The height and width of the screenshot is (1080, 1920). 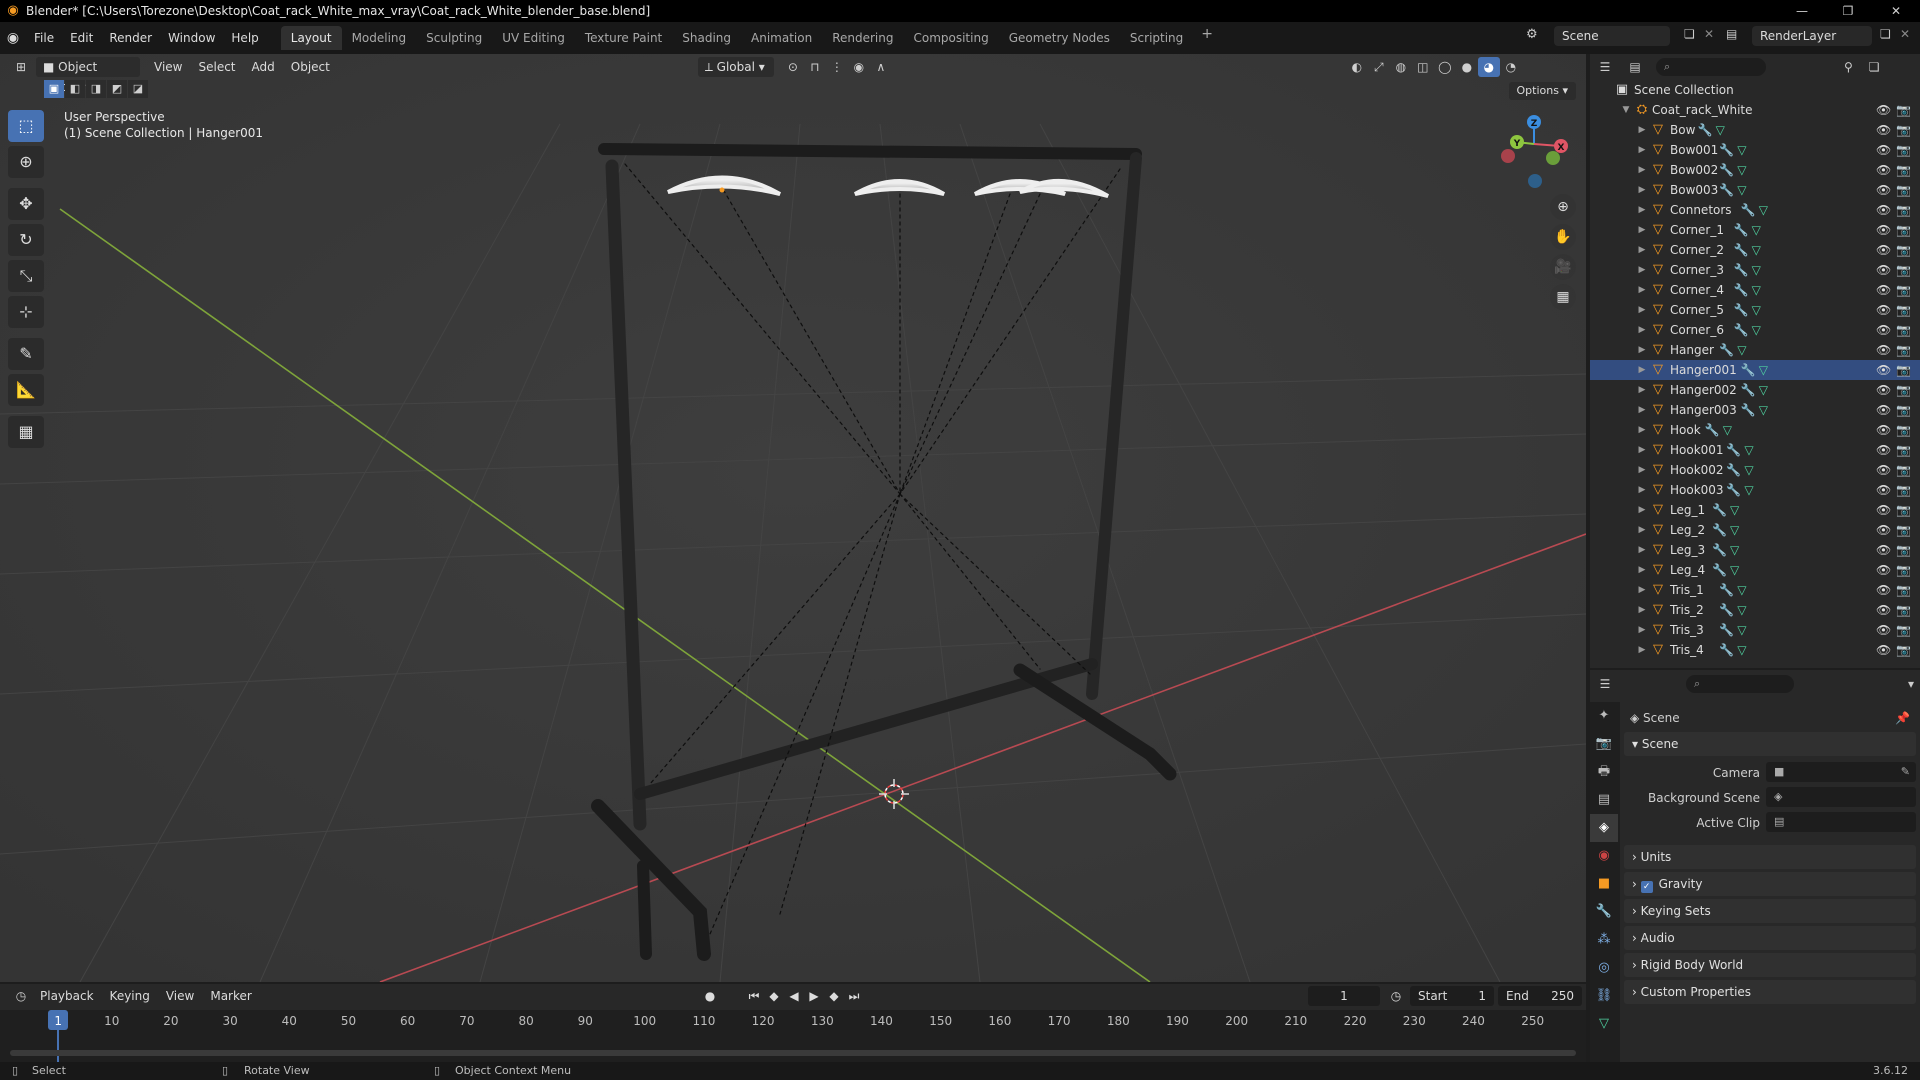 What do you see at coordinates (1563, 297) in the screenshot?
I see `ortho-grid-icon: ▦` at bounding box center [1563, 297].